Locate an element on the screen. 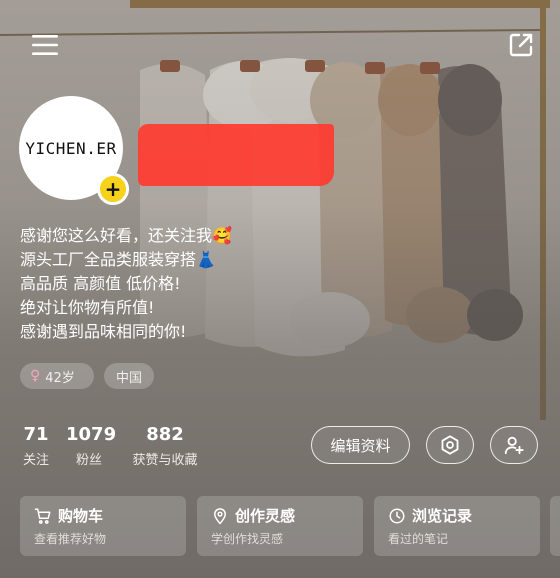 The image size is (560, 578). bio-line: 感谢遇到品味相同的你! is located at coordinates (103, 331).